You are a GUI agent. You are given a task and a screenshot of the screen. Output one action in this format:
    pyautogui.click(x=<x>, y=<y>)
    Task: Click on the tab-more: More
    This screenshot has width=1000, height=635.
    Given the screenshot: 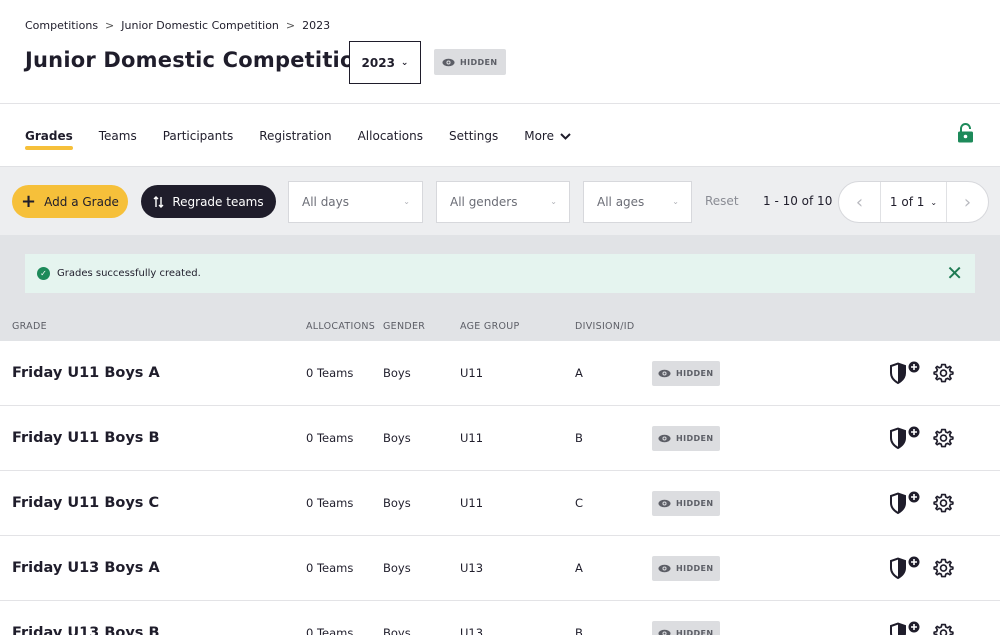 What is the action you would take?
    pyautogui.click(x=547, y=136)
    